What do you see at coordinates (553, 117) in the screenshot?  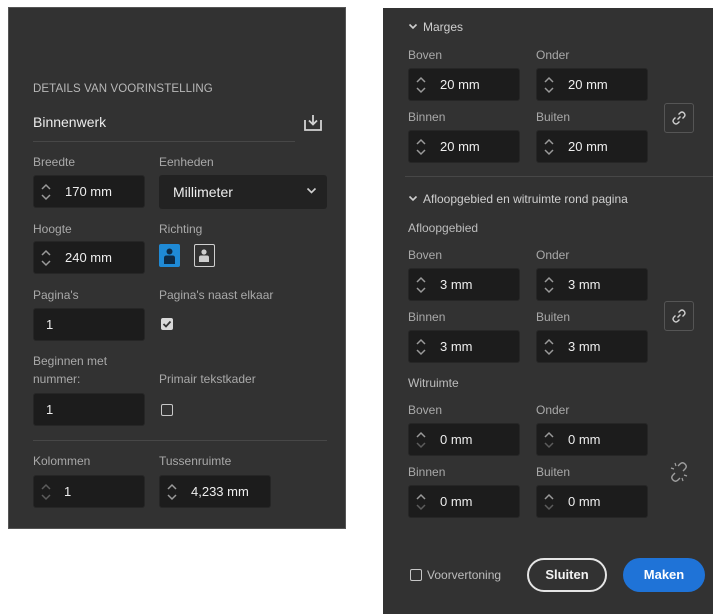 I see `margin-outside-label: Buiten` at bounding box center [553, 117].